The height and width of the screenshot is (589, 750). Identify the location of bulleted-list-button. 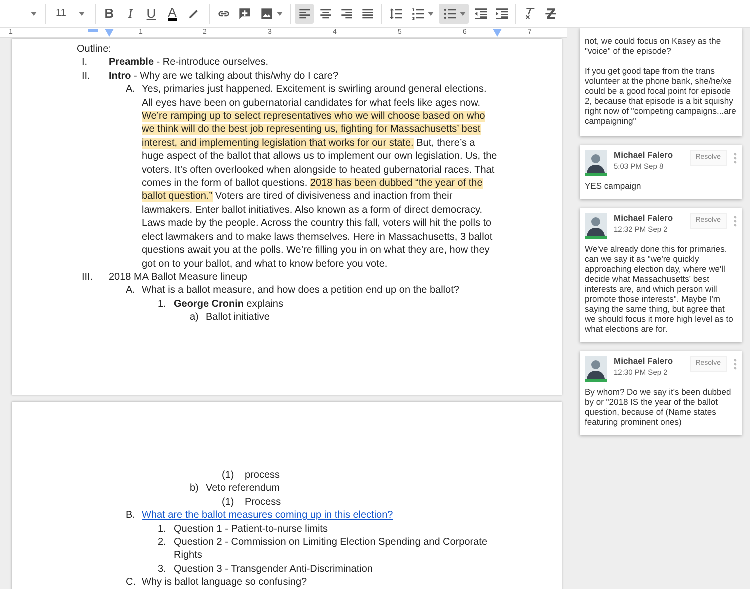
(454, 14).